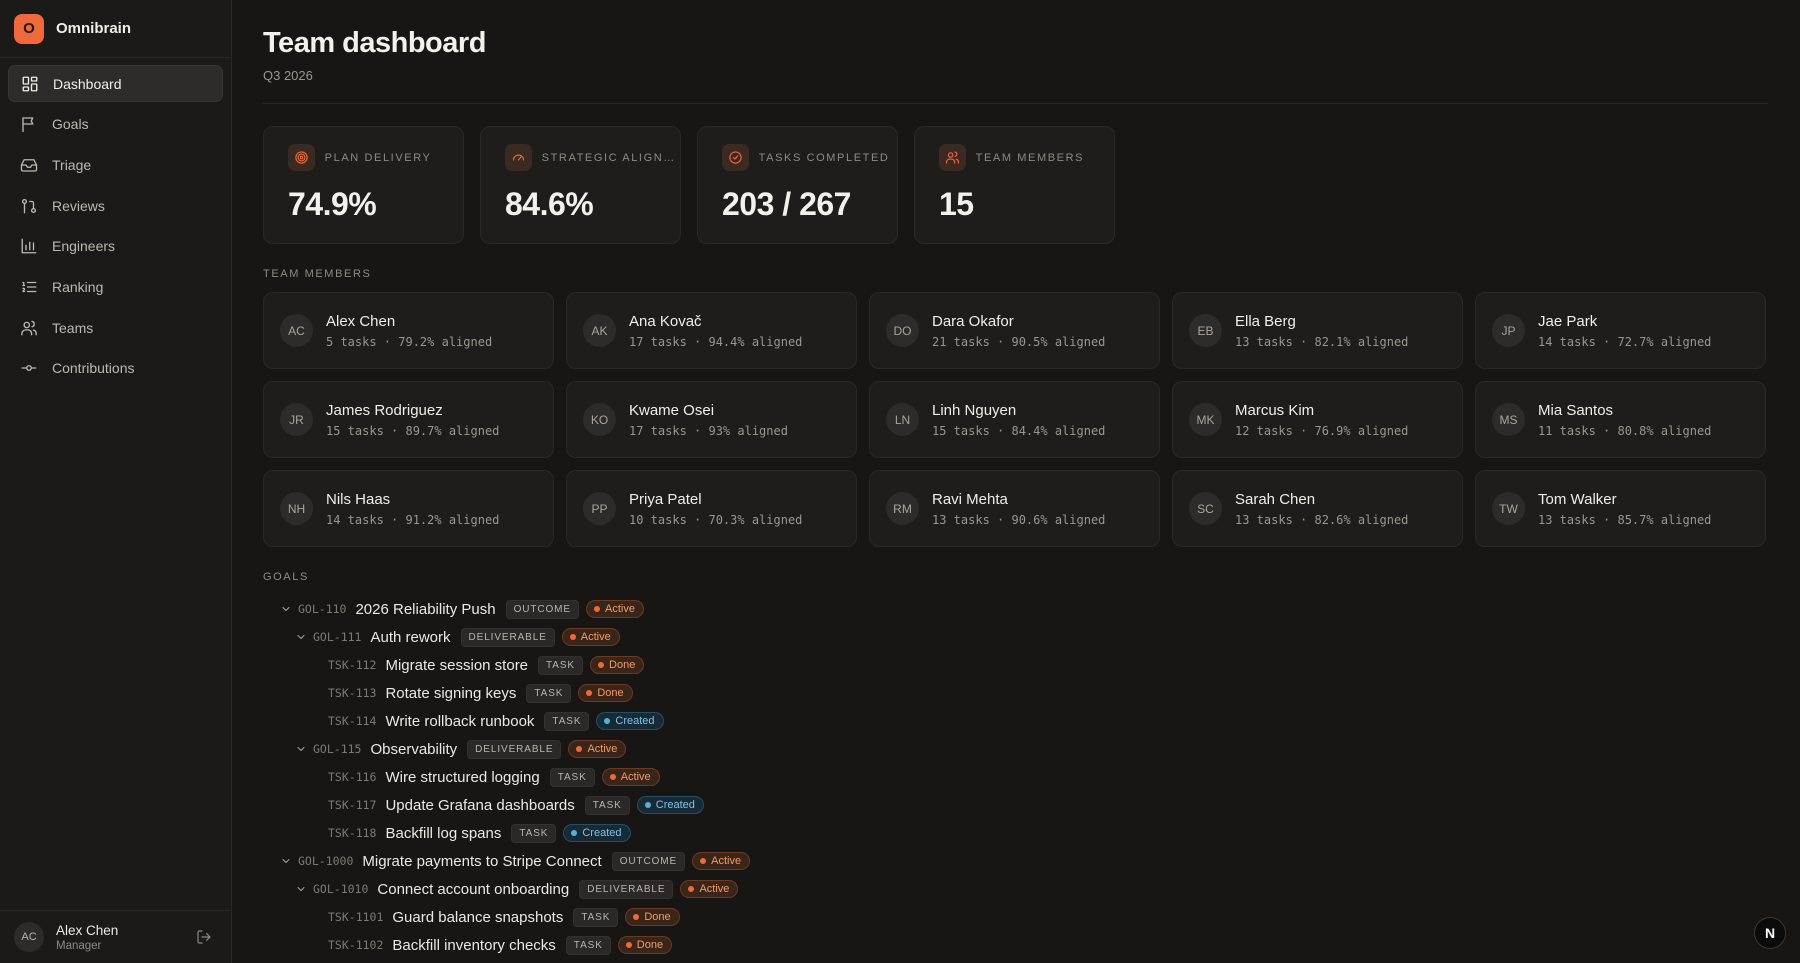 The height and width of the screenshot is (963, 1800). What do you see at coordinates (462, 777) in the screenshot?
I see `item-title: Wire structured logging` at bounding box center [462, 777].